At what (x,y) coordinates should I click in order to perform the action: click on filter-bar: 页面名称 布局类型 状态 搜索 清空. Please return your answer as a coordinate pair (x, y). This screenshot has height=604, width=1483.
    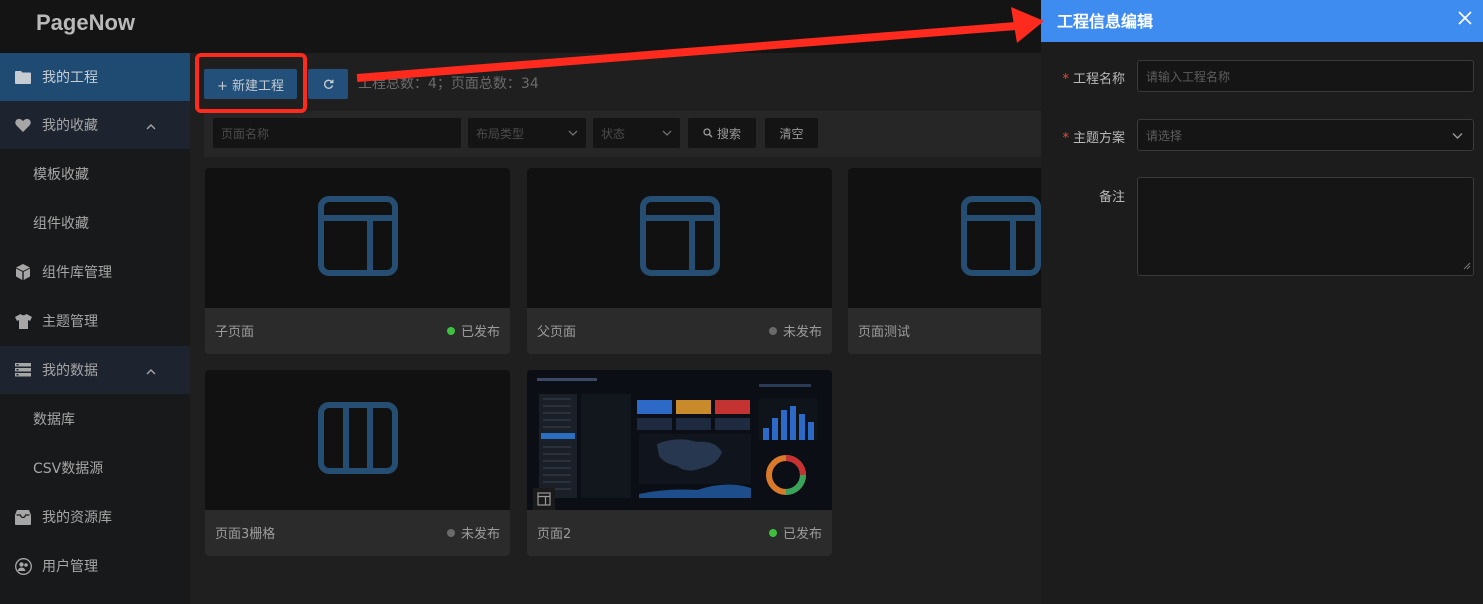
    Looking at the image, I should click on (622, 134).